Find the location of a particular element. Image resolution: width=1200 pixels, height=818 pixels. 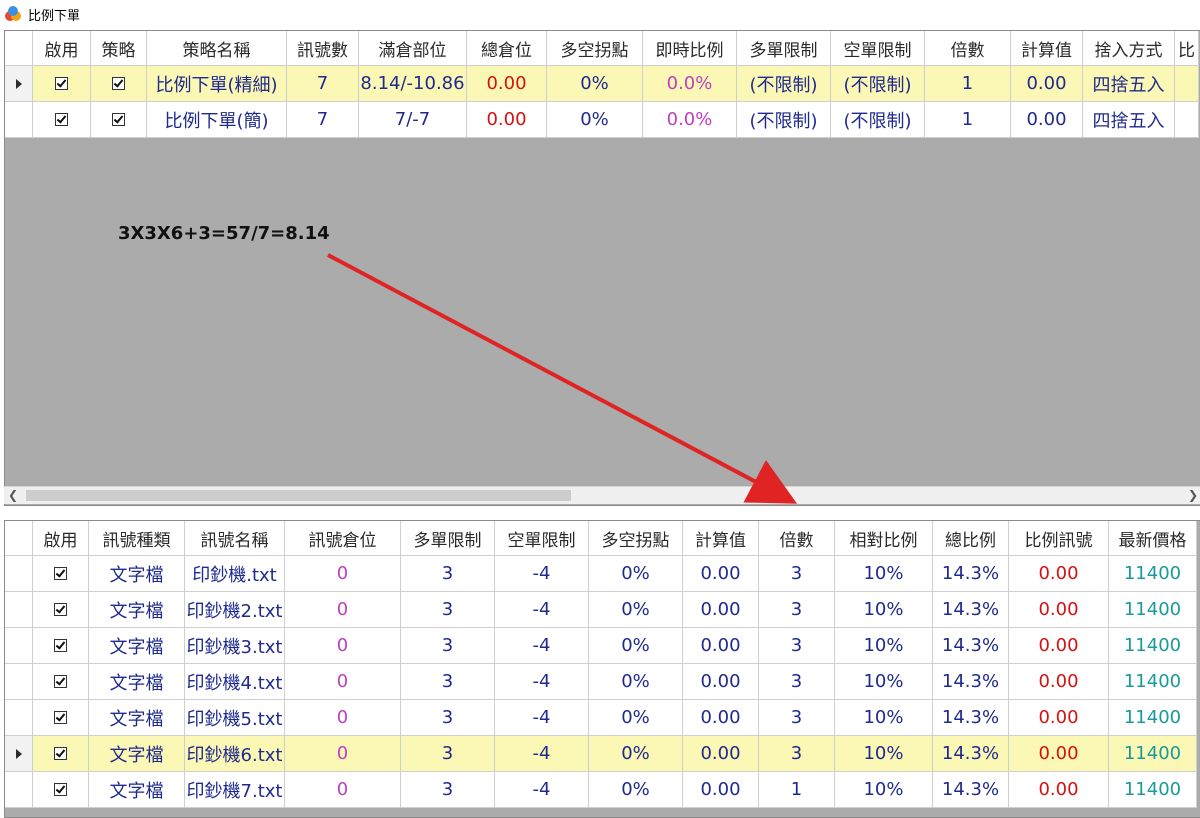

column-header: 空單限制 is located at coordinates (878, 48).